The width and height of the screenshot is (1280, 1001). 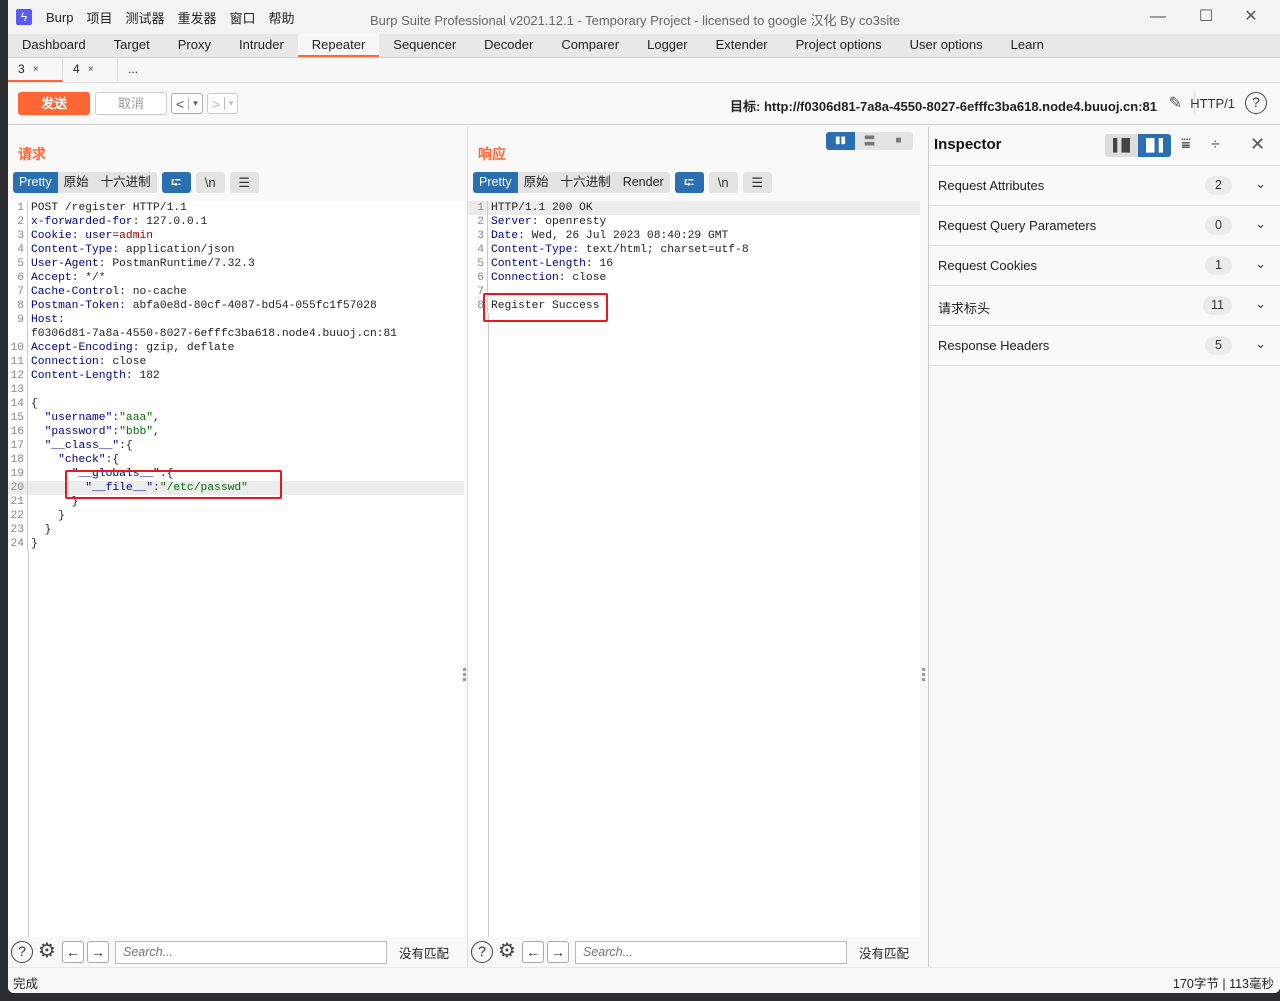 What do you see at coordinates (215, 103) in the screenshot?
I see `chevron-right-icon: >` at bounding box center [215, 103].